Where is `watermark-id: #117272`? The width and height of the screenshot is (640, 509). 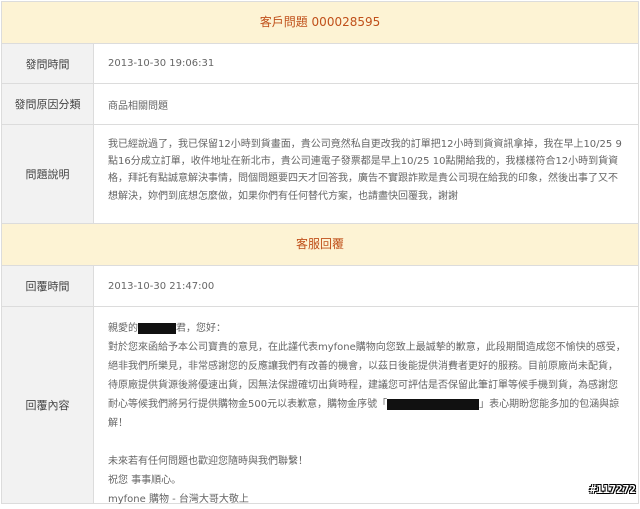 watermark-id: #117272 is located at coordinates (612, 489).